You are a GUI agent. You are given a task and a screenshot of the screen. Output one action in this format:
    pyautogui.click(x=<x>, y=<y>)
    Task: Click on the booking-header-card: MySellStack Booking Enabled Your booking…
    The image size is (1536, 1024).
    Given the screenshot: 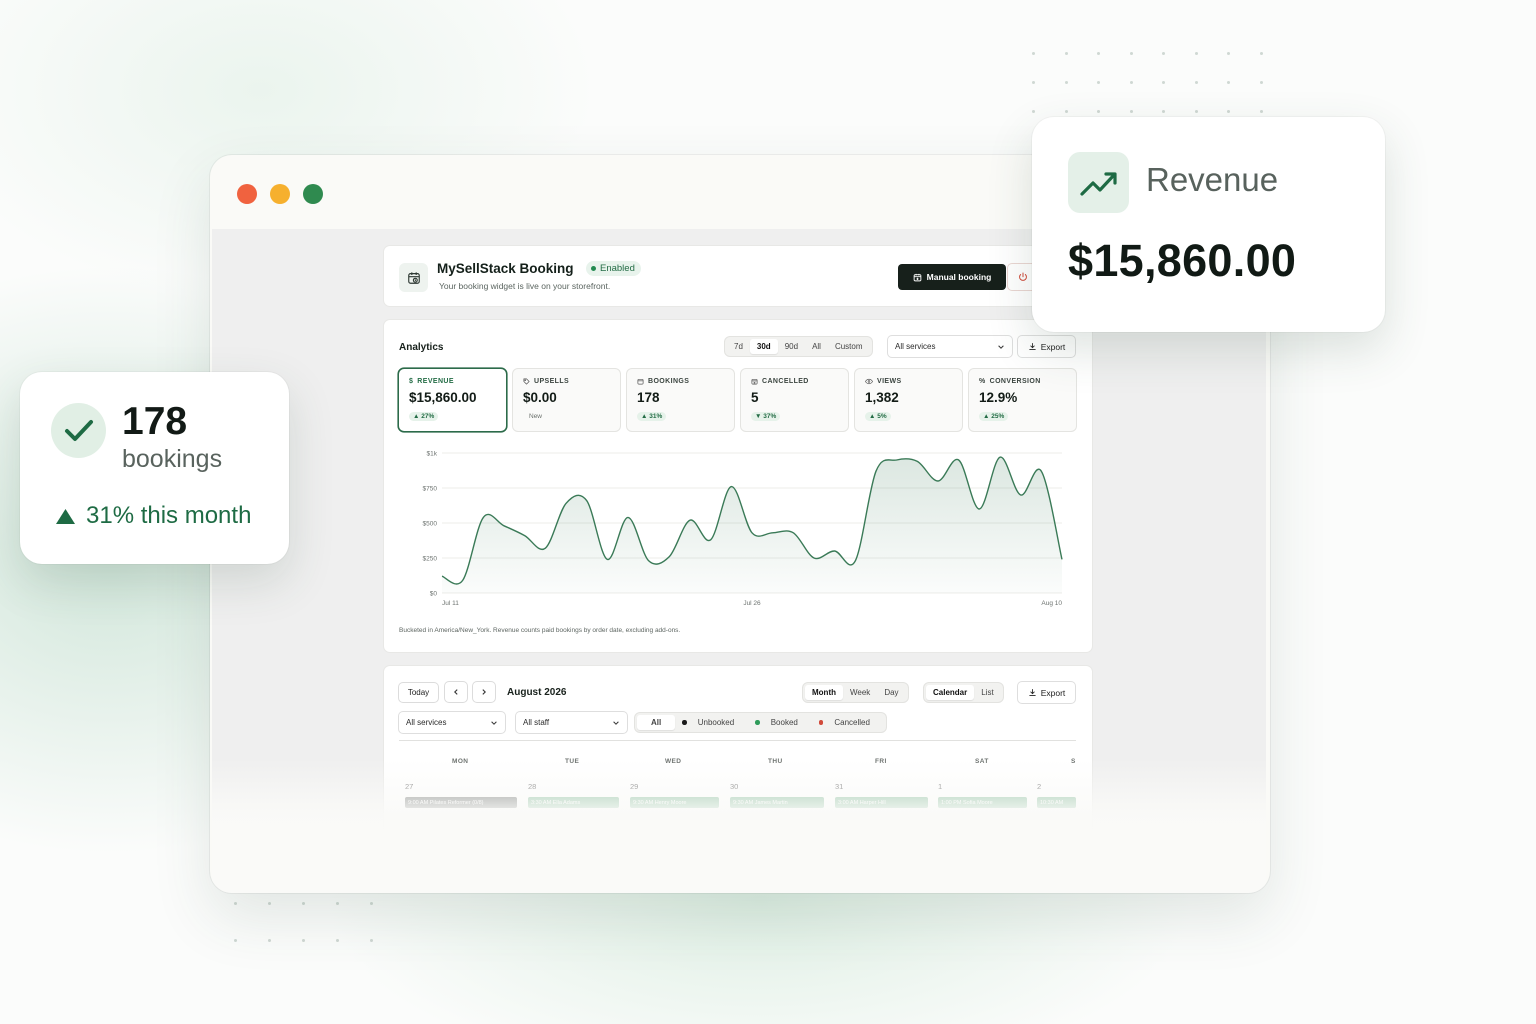 What is the action you would take?
    pyautogui.click(x=738, y=276)
    